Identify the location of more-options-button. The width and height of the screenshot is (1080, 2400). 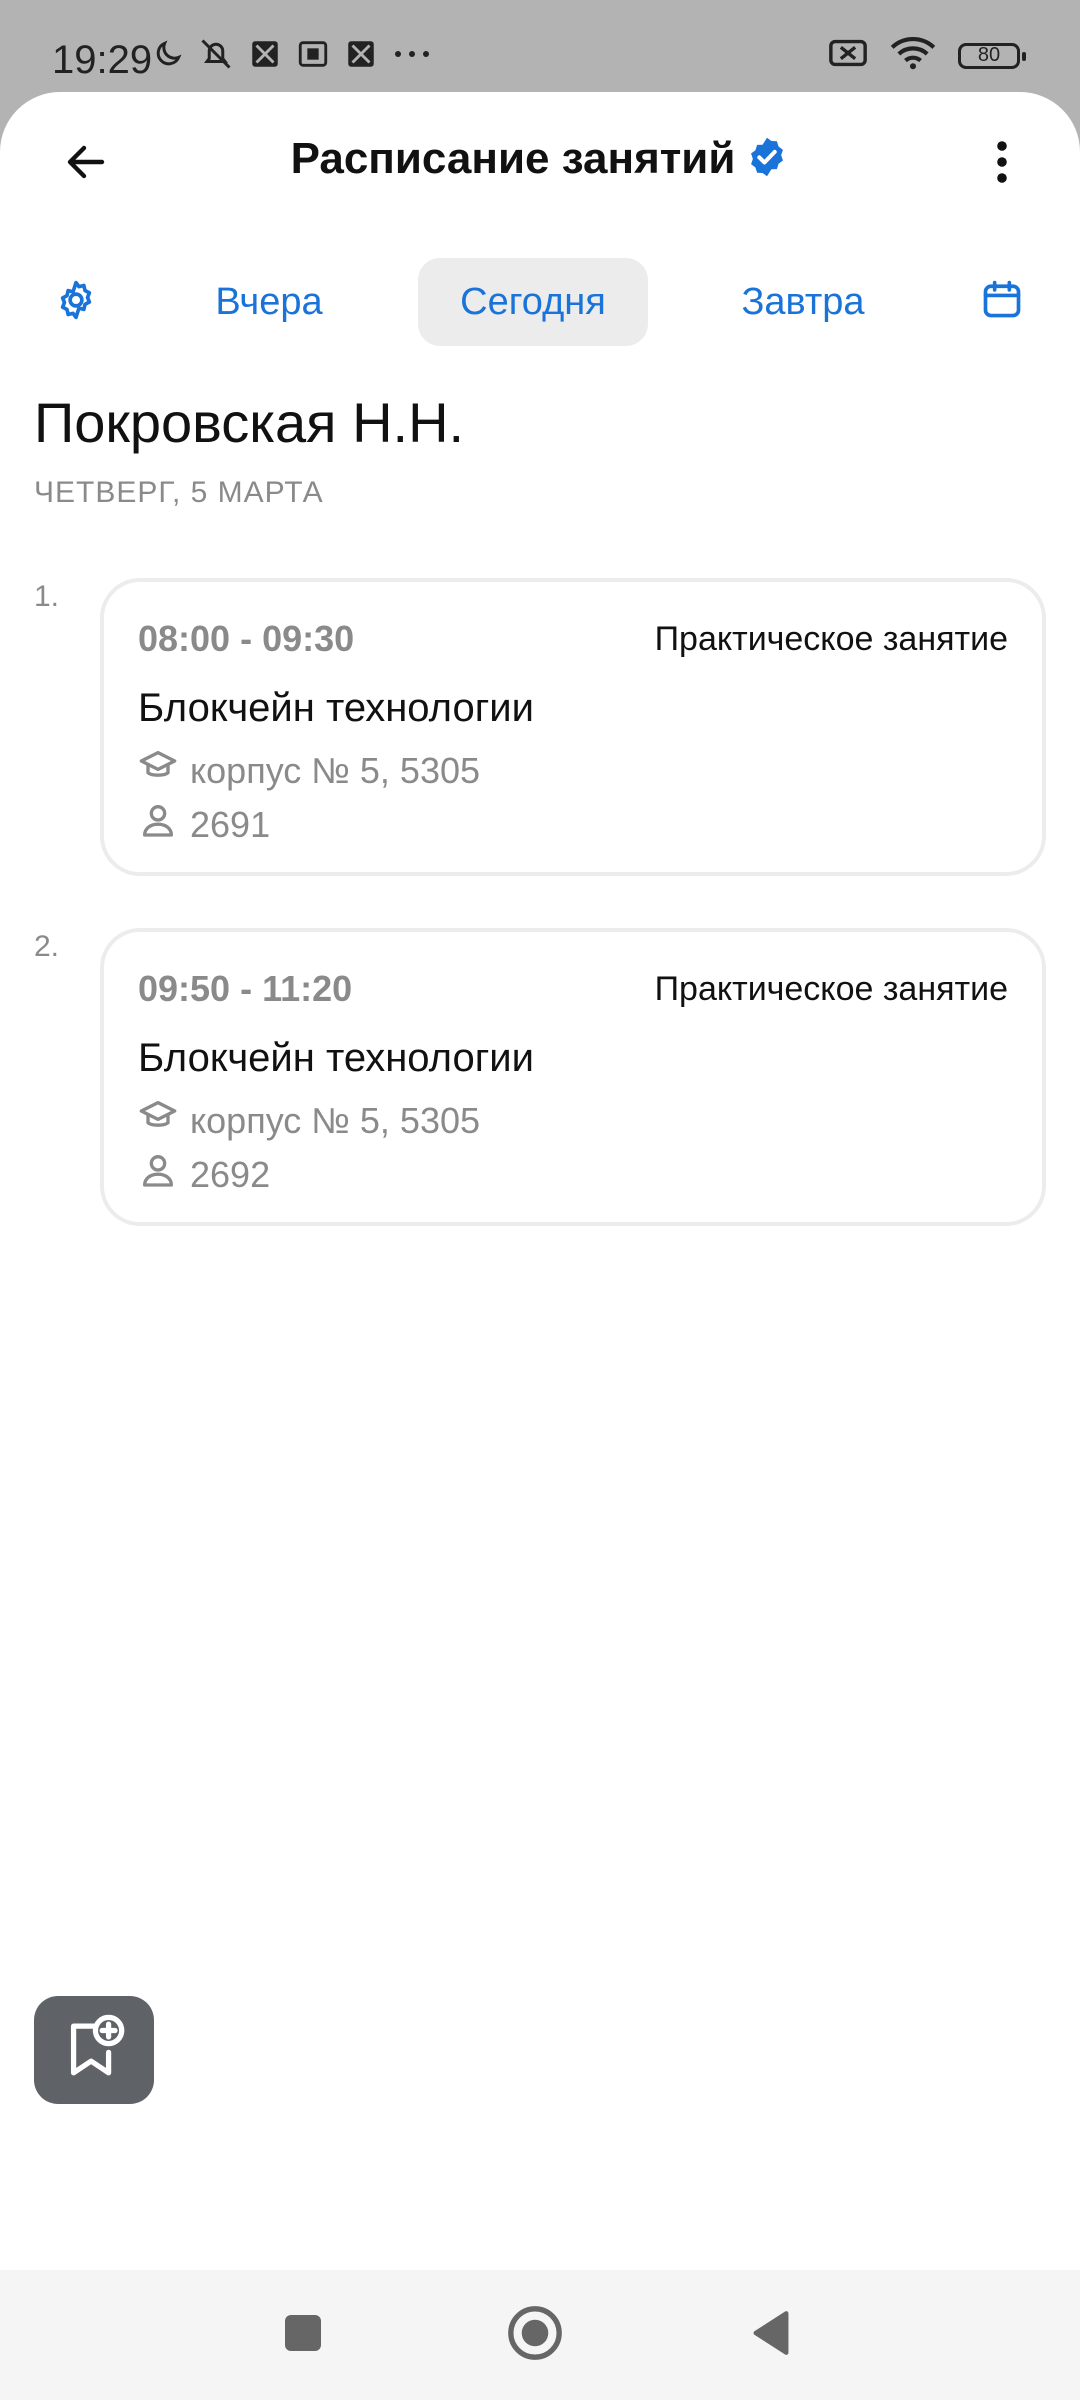
(1002, 164).